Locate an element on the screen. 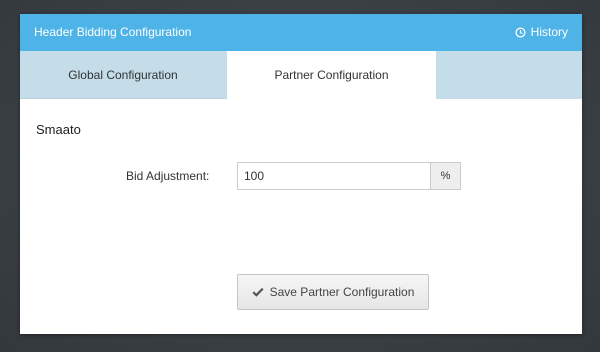 Image resolution: width=600 pixels, height=352 pixels. history-label: History is located at coordinates (549, 32).